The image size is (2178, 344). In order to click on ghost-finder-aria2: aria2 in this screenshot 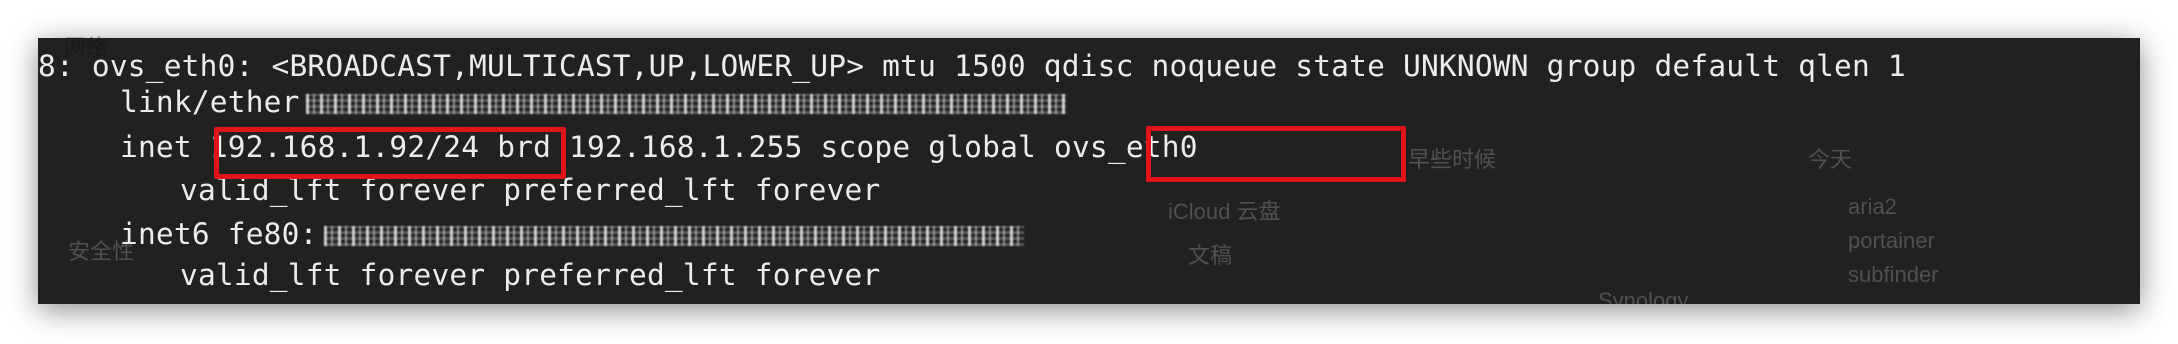, I will do `click(1872, 206)`.